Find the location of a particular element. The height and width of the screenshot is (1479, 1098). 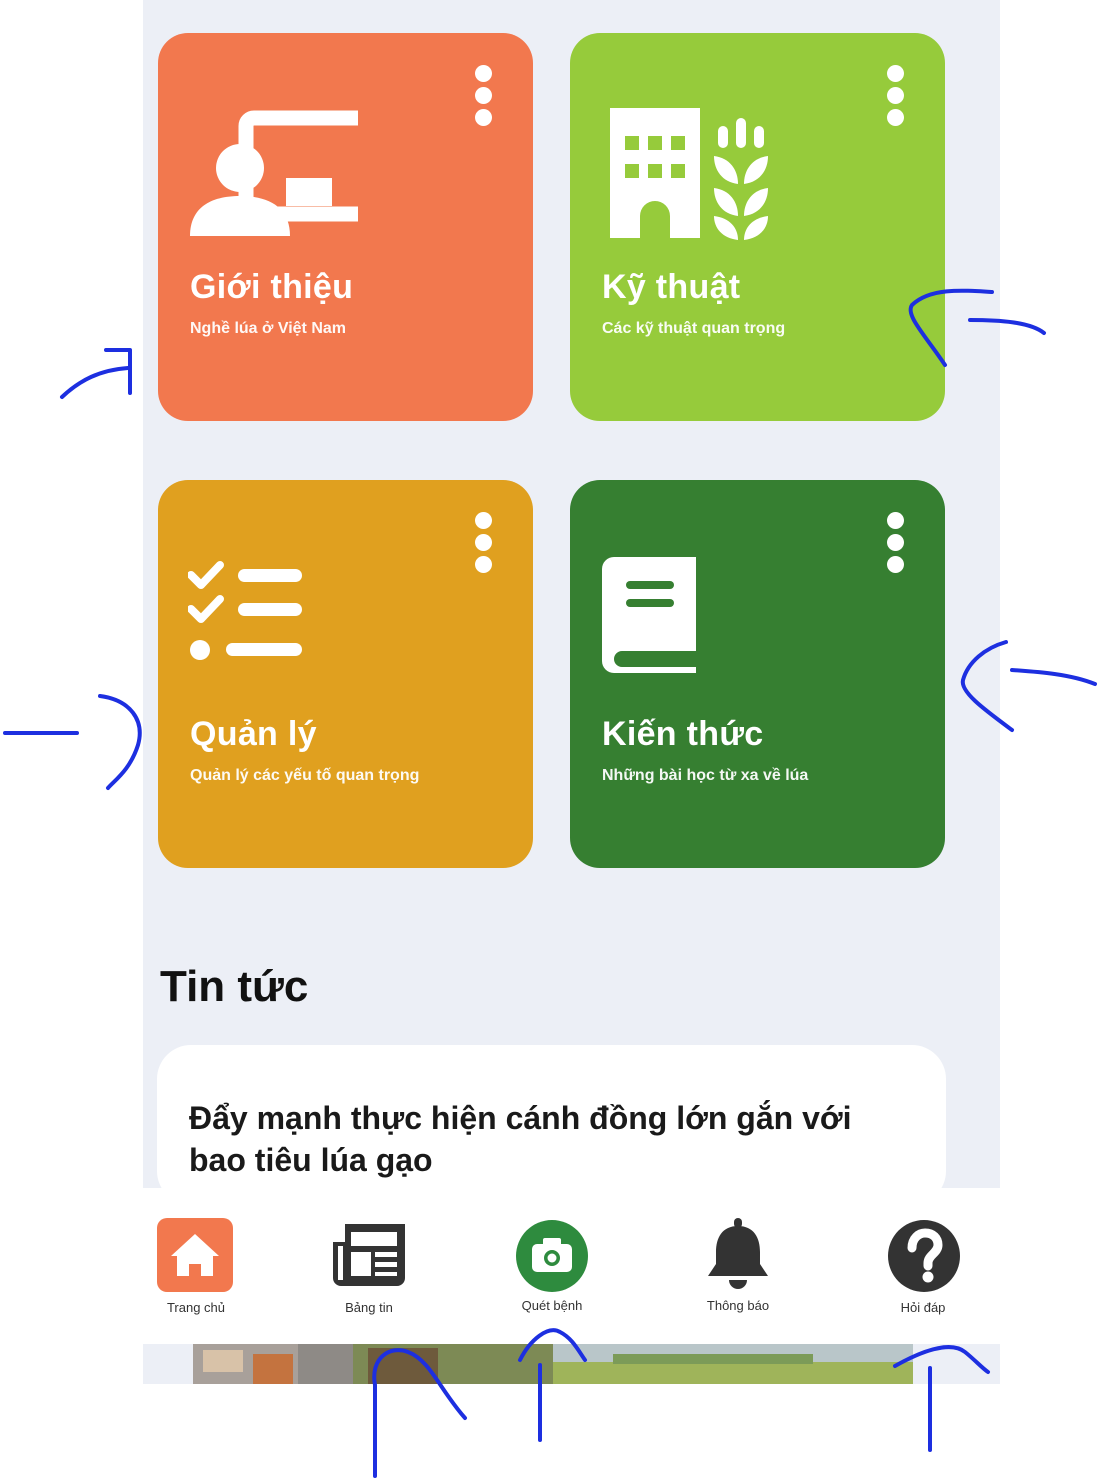

nav-item-hoi-dap: Hỏi đáp is located at coordinates (923, 1258).